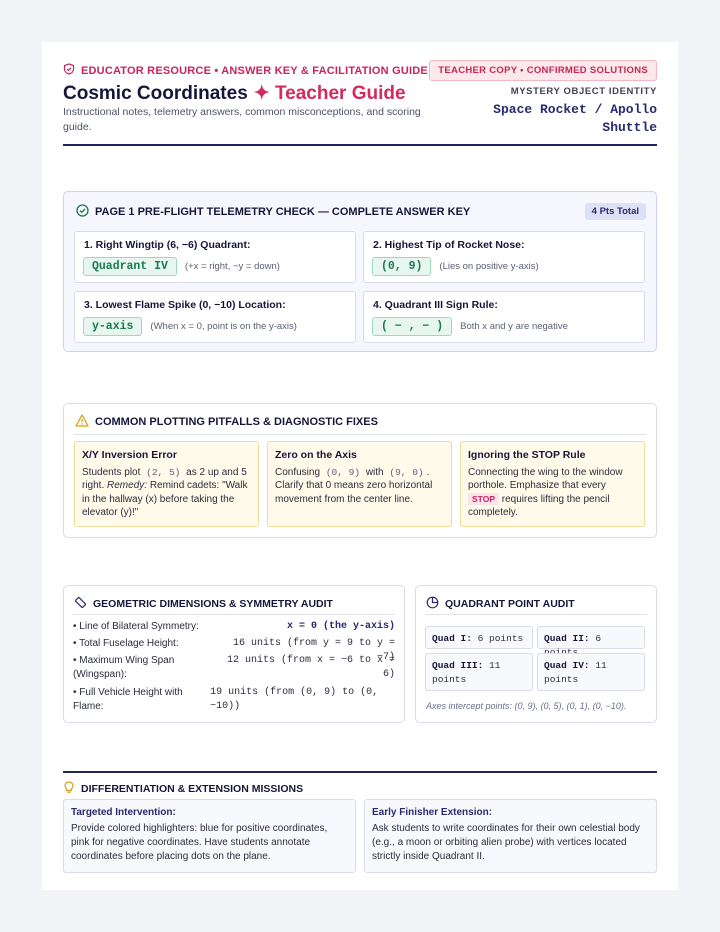  I want to click on teacher-copy-badge: TEACHER COPY • CONFIRMED SOLUTIONS, so click(543, 70).